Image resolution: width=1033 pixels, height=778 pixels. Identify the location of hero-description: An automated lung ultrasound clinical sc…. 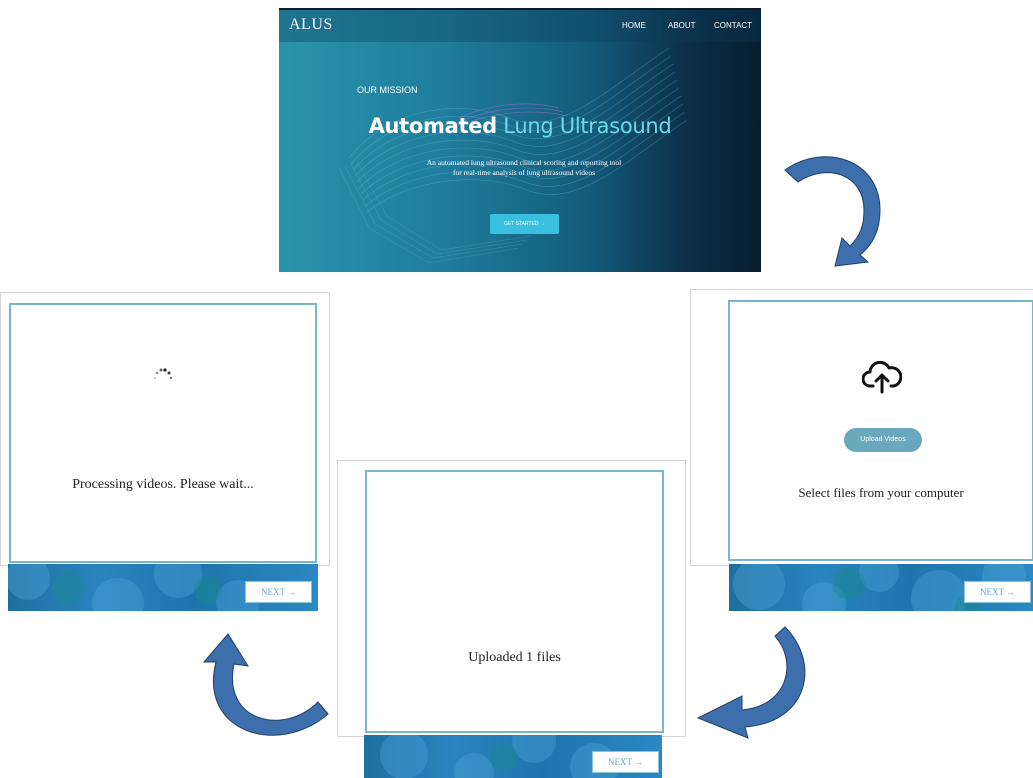
(524, 168).